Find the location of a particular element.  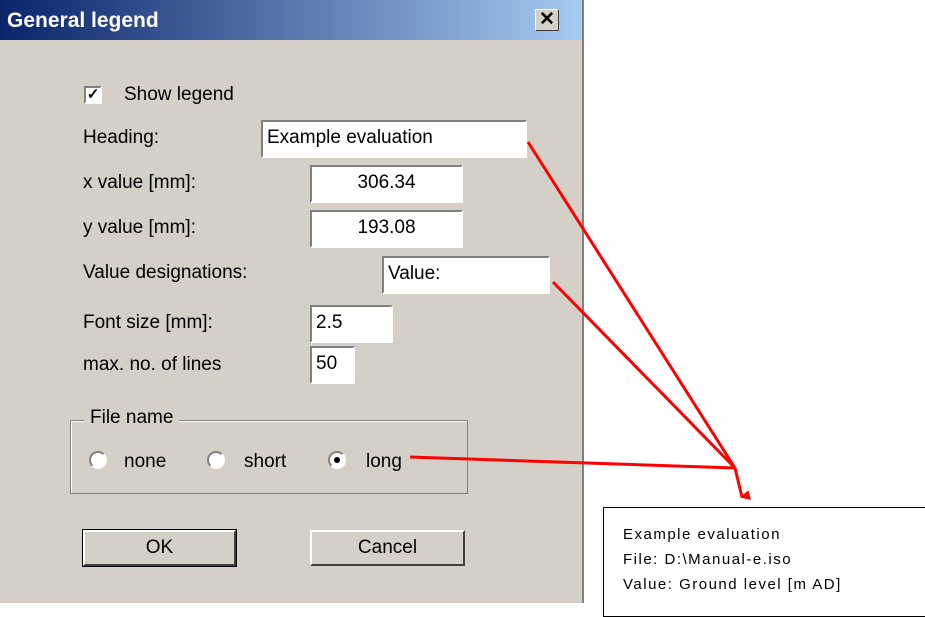

arrow-heading is located at coordinates (631, 305).